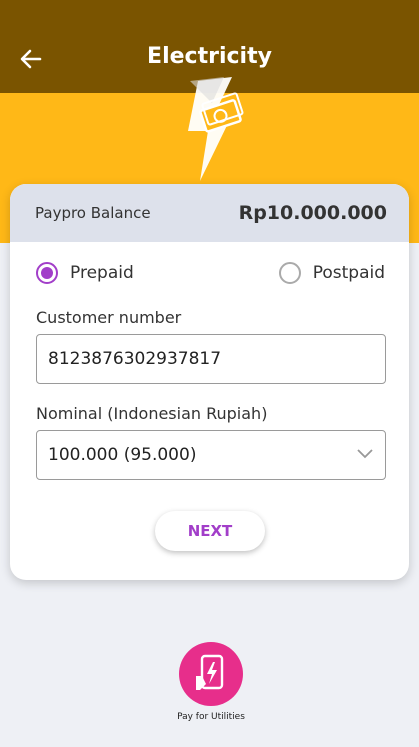  I want to click on nominal-label: Nominal (Indonesian Rupiah), so click(152, 413).